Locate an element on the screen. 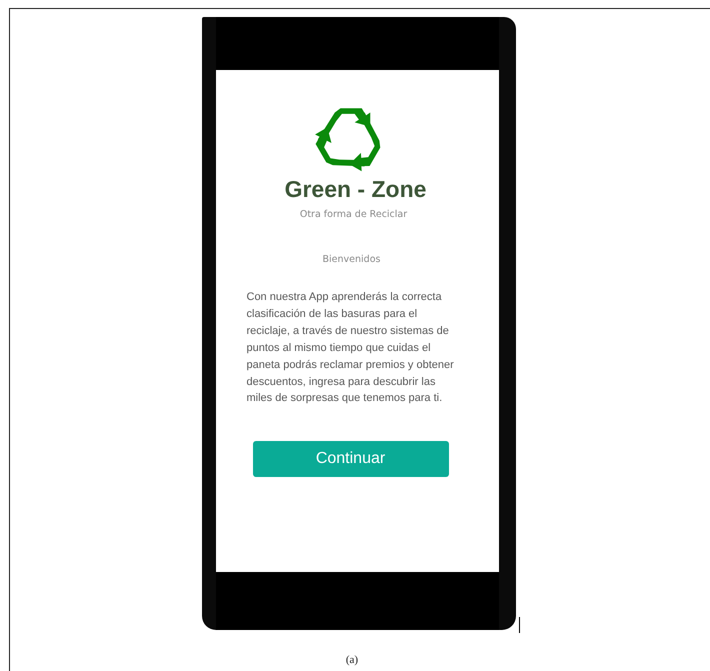 This screenshot has width=710, height=671. figure-caption: (a) is located at coordinates (352, 660).